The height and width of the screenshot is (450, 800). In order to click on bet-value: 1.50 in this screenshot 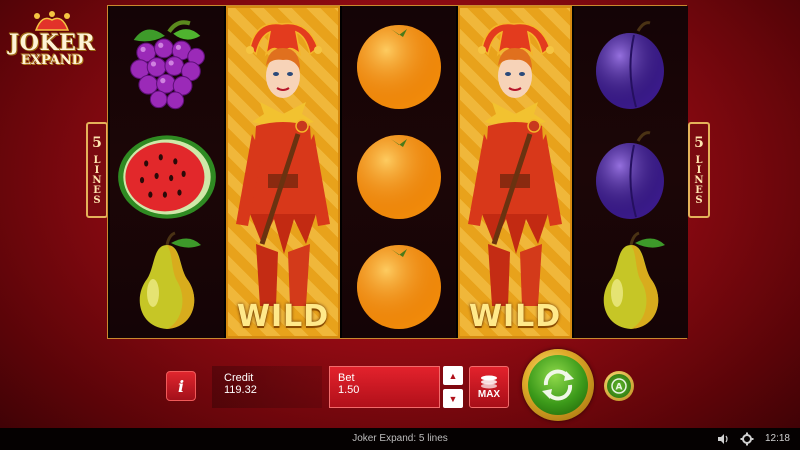, I will do `click(349, 390)`.